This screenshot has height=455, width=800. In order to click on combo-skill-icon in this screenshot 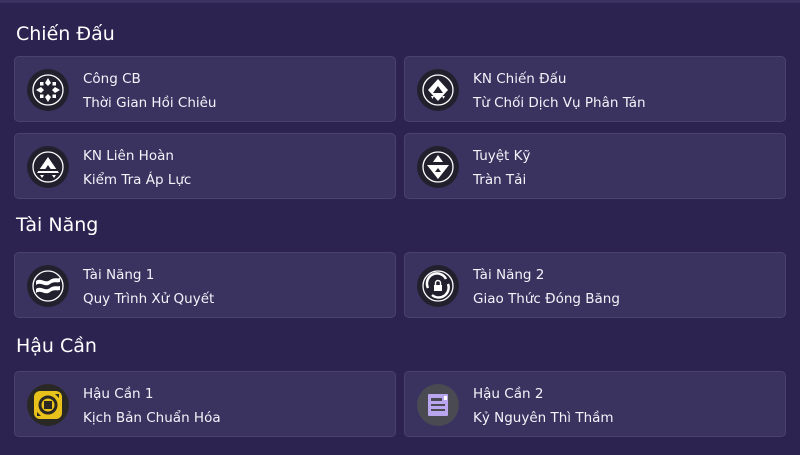, I will do `click(48, 167)`.